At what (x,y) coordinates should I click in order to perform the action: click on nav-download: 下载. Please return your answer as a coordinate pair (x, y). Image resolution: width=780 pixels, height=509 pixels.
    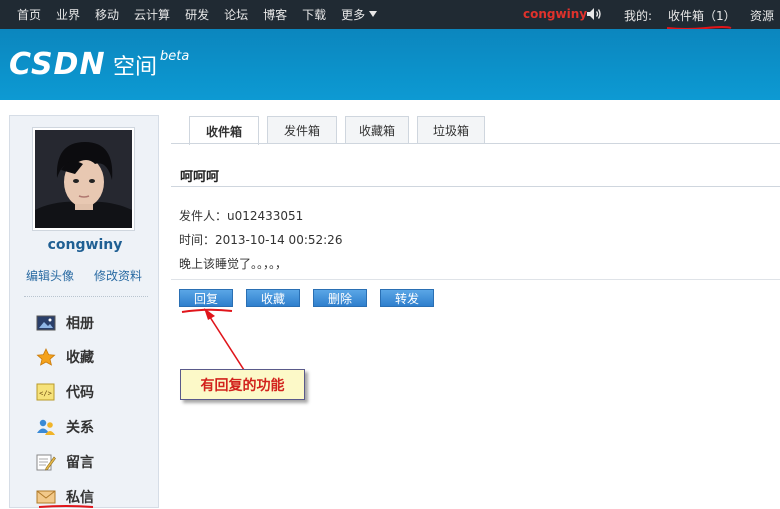
    Looking at the image, I should click on (314, 14).